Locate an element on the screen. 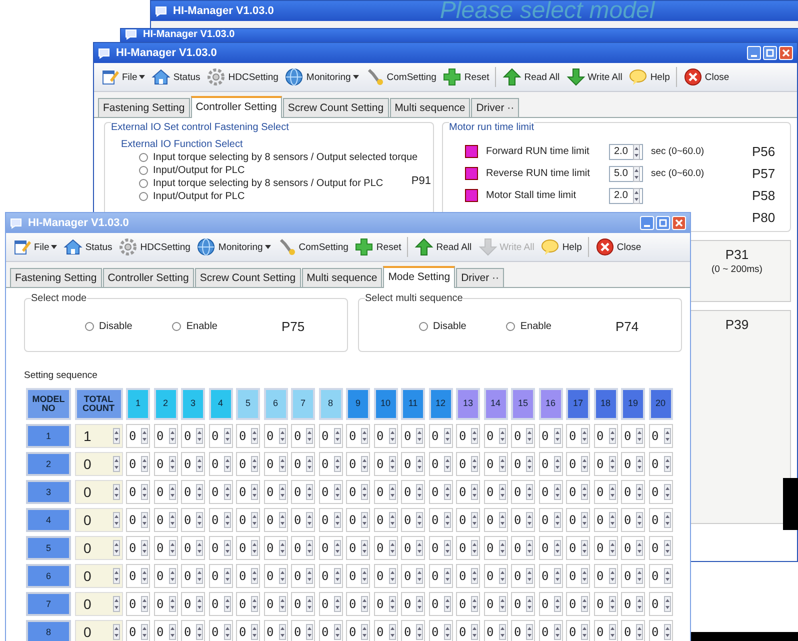 The height and width of the screenshot is (641, 798). toolbar-button: File is located at coordinates (123, 77).